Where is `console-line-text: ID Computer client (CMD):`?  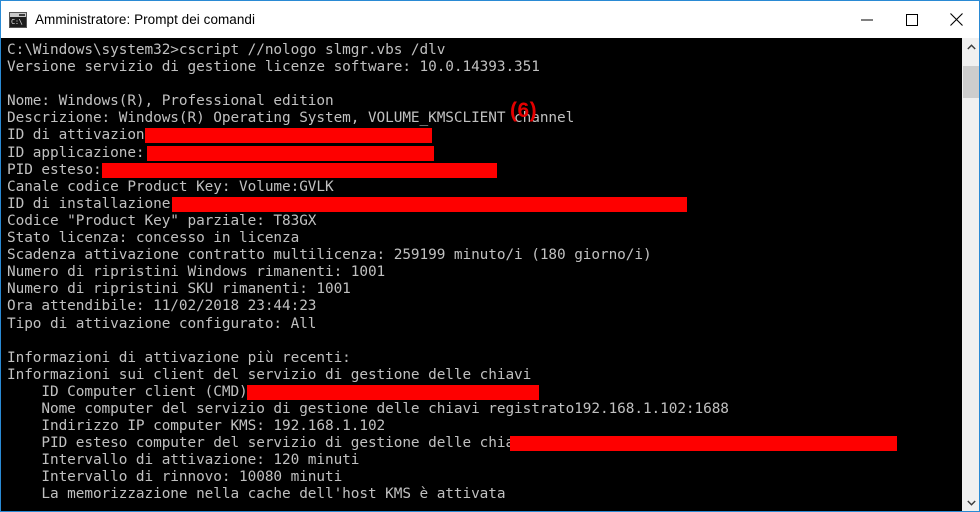 console-line-text: ID Computer client (CMD): is located at coordinates (132, 391).